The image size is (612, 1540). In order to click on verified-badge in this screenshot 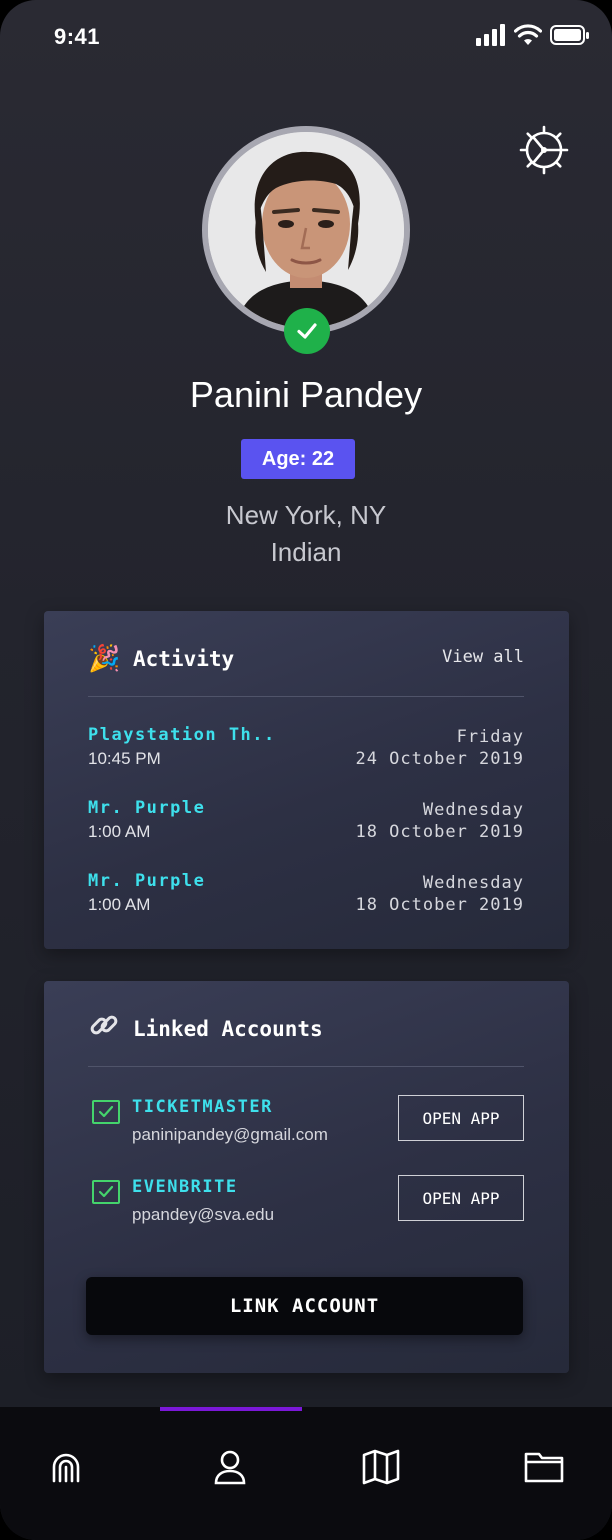, I will do `click(307, 331)`.